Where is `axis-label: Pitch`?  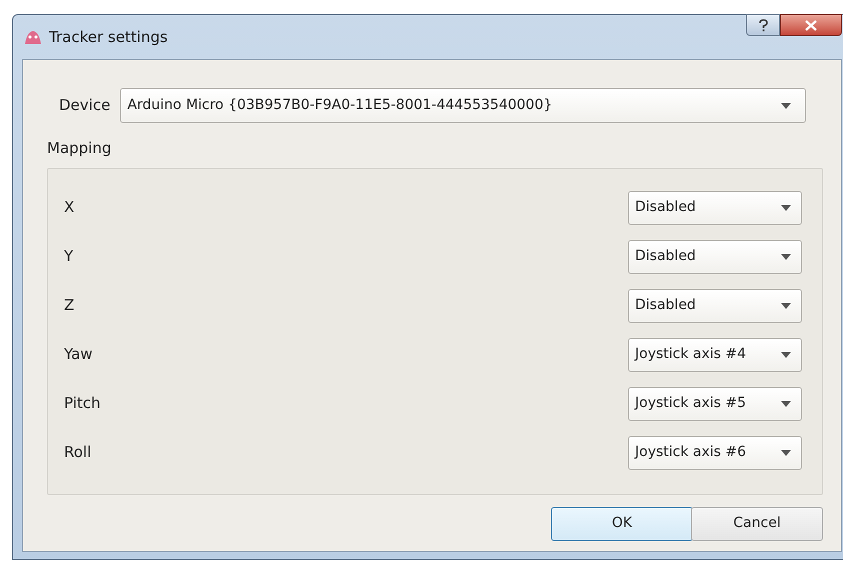 axis-label: Pitch is located at coordinates (82, 403).